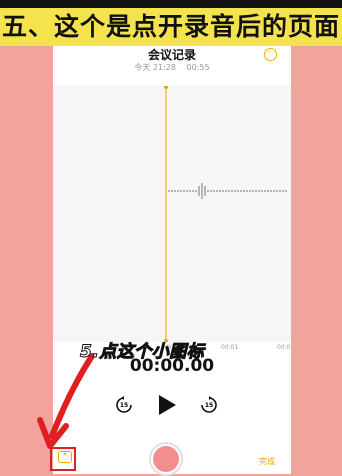  What do you see at coordinates (227, 191) in the screenshot?
I see `waveform-bars` at bounding box center [227, 191].